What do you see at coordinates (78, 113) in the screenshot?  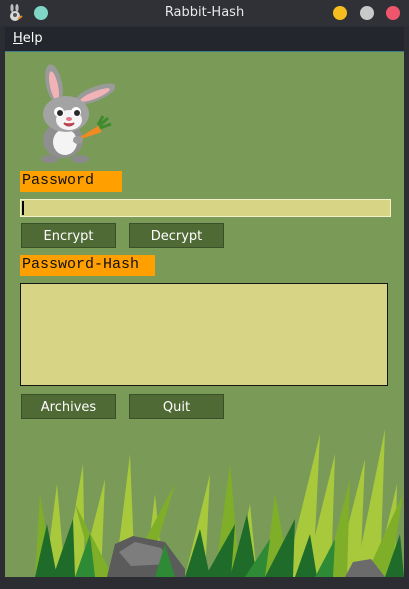 I see `rabbit-mascot-image` at bounding box center [78, 113].